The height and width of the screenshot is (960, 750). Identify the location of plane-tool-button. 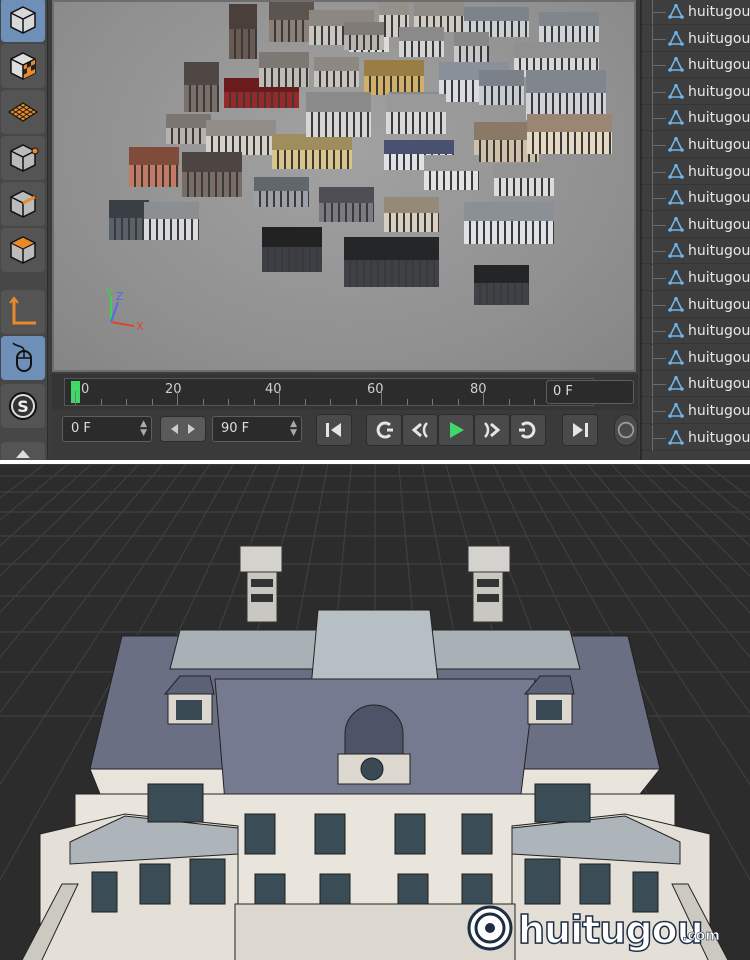
(23, 112).